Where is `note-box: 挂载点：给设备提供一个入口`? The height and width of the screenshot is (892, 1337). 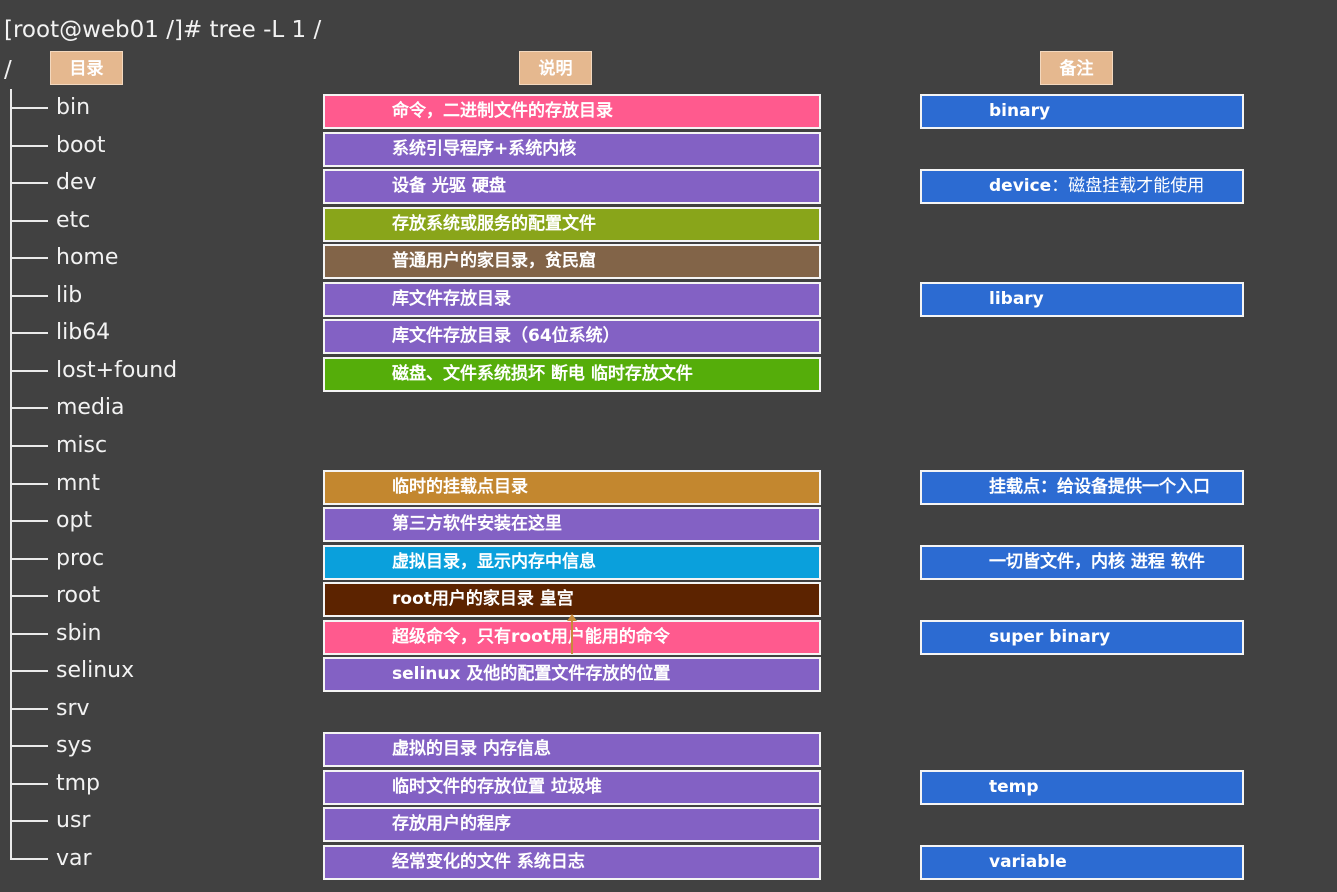
note-box: 挂载点：给设备提供一个入口 is located at coordinates (1082, 487).